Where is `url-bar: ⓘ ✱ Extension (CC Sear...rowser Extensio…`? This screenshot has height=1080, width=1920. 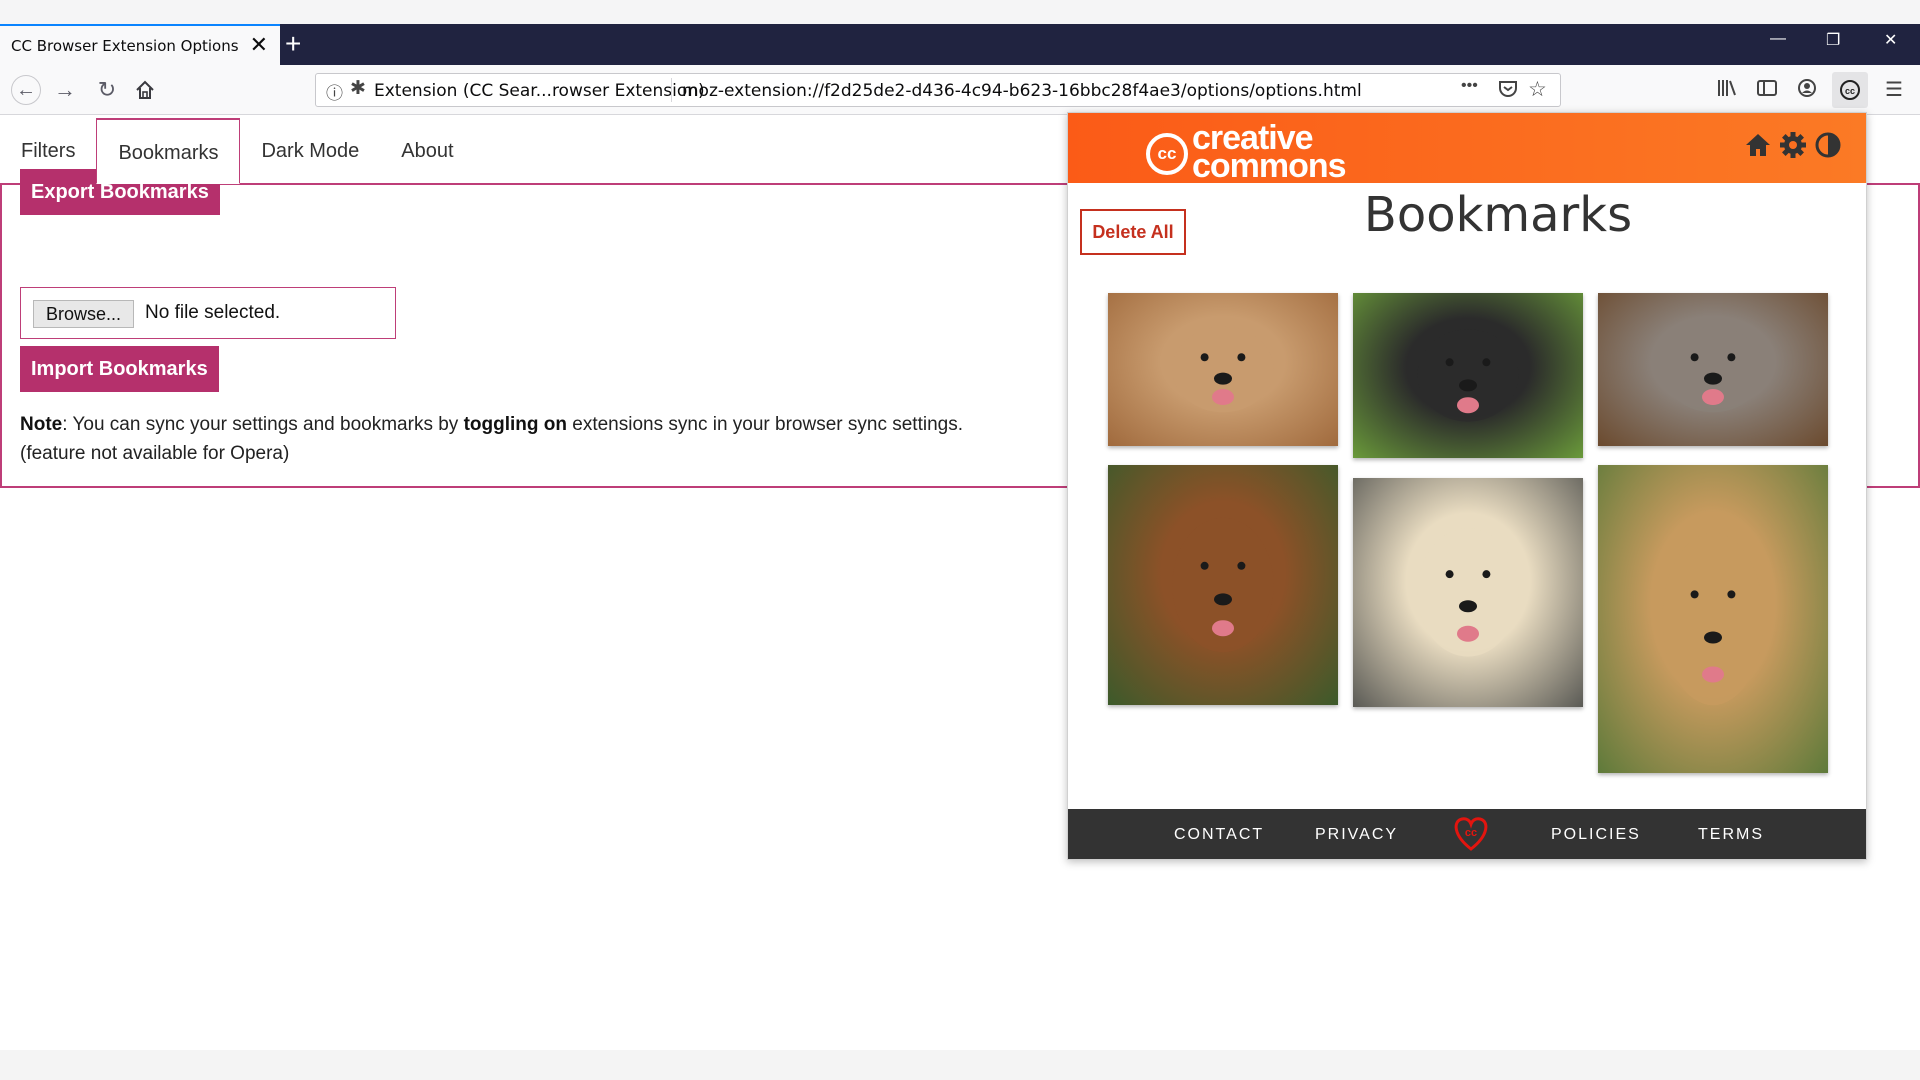
url-bar: ⓘ ✱ Extension (CC Sear...rowser Extensio… is located at coordinates (938, 90).